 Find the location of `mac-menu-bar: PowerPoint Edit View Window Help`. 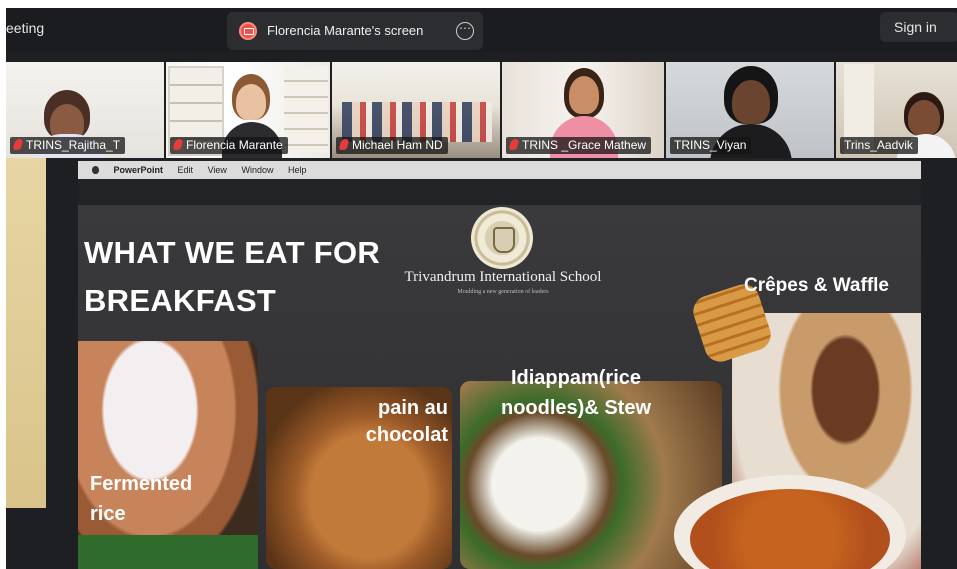

mac-menu-bar: PowerPoint Edit View Window Help is located at coordinates (499, 170).